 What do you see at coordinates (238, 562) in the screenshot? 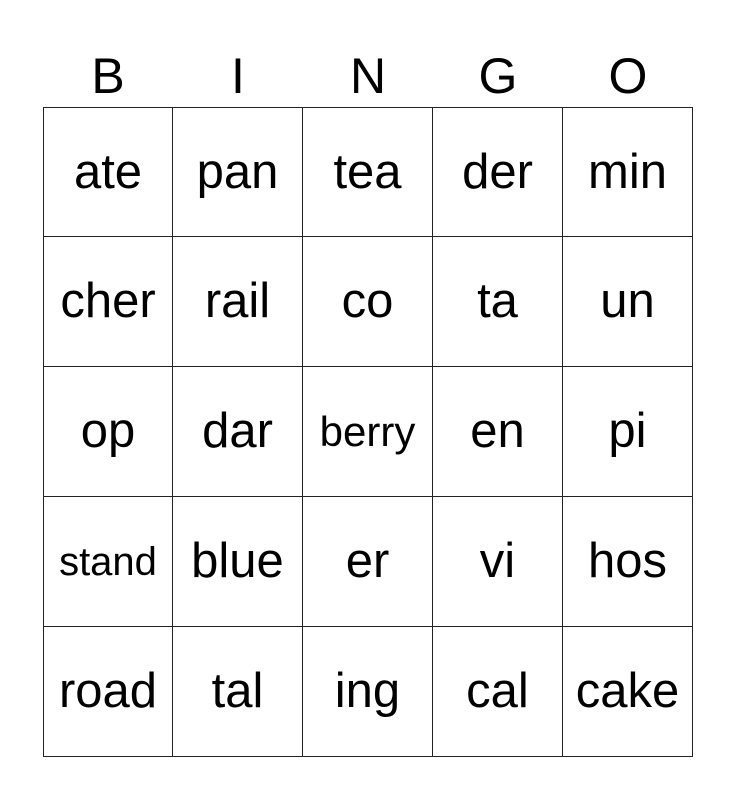
I see `bingo-cell: blue` at bounding box center [238, 562].